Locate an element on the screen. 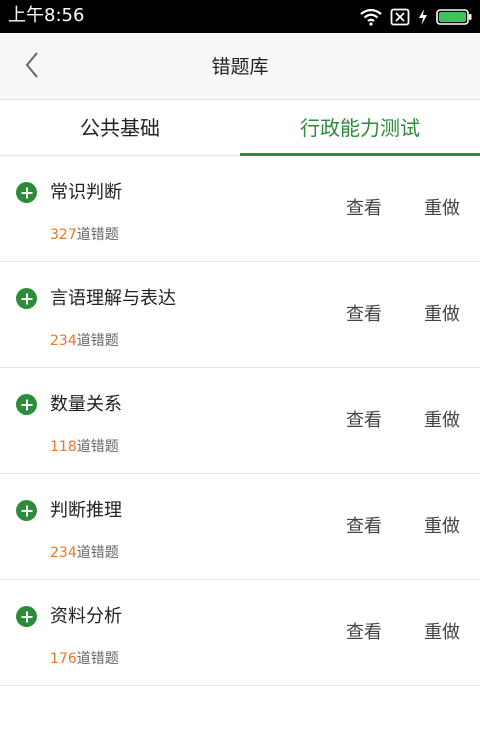  status-time: 上午8:56 is located at coordinates (46, 15).